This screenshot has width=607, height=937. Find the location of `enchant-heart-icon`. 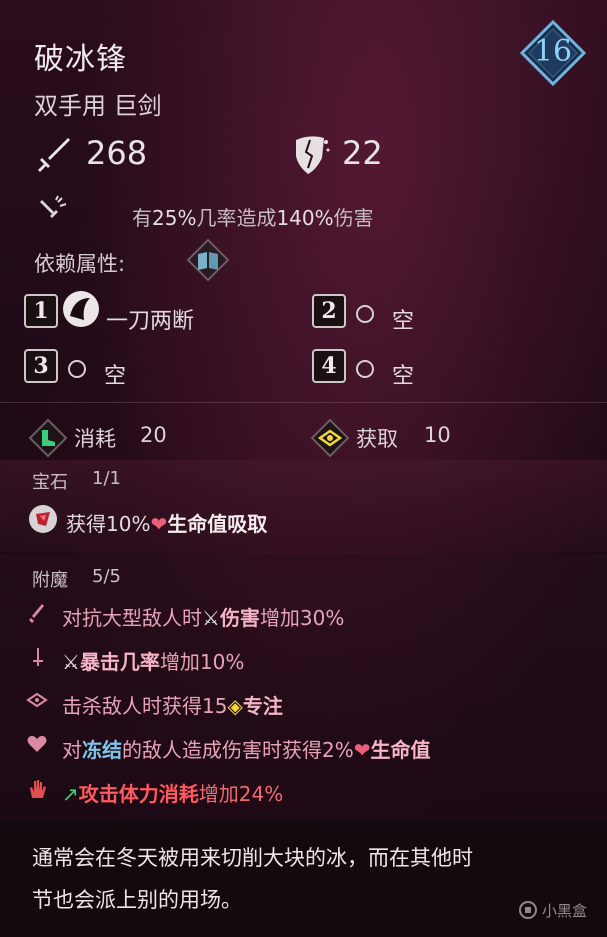

enchant-heart-icon is located at coordinates (37, 746).